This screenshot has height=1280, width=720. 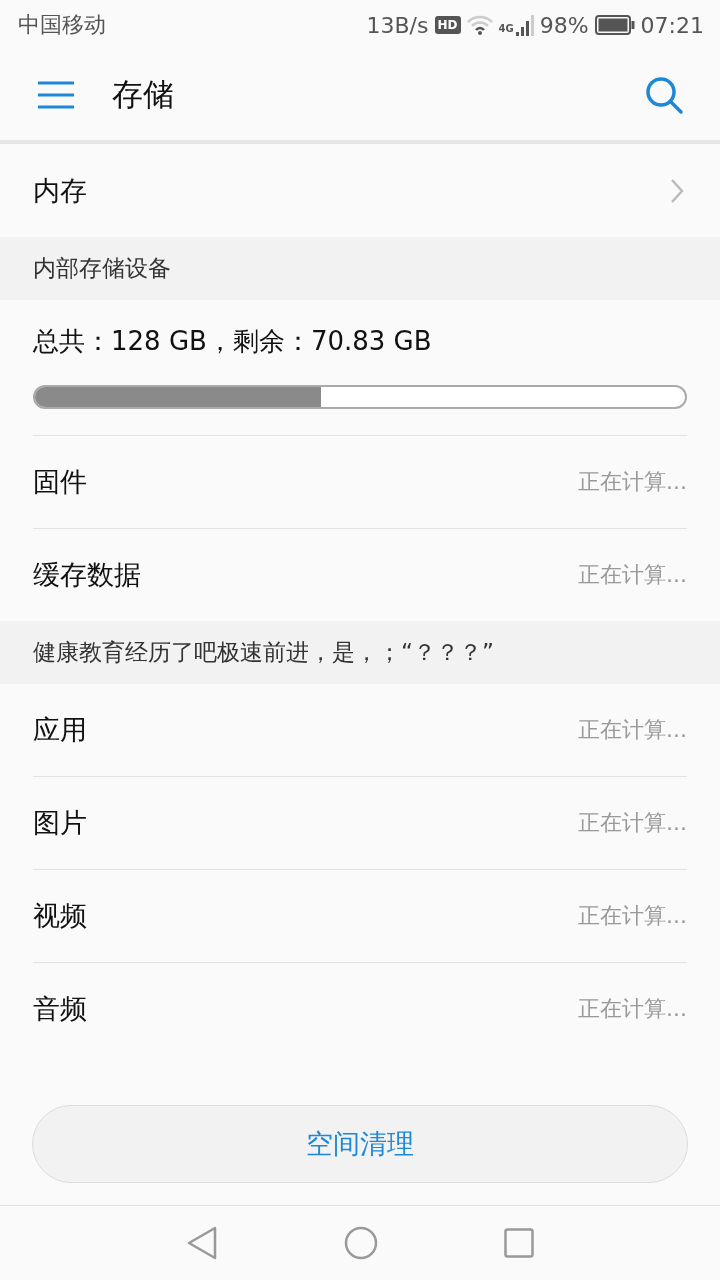 I want to click on signal-icon, so click(x=524, y=25).